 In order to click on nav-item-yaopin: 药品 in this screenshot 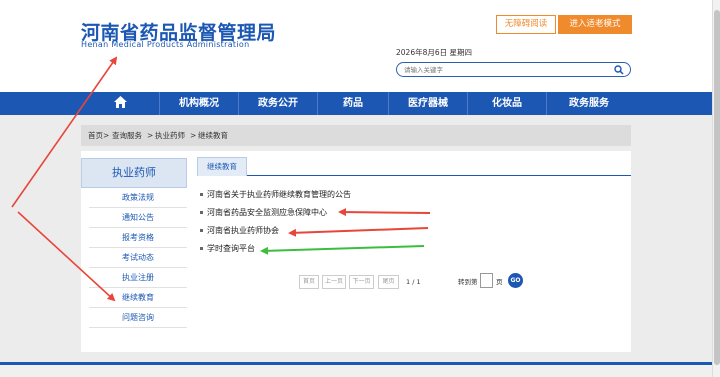, I will do `click(353, 103)`.